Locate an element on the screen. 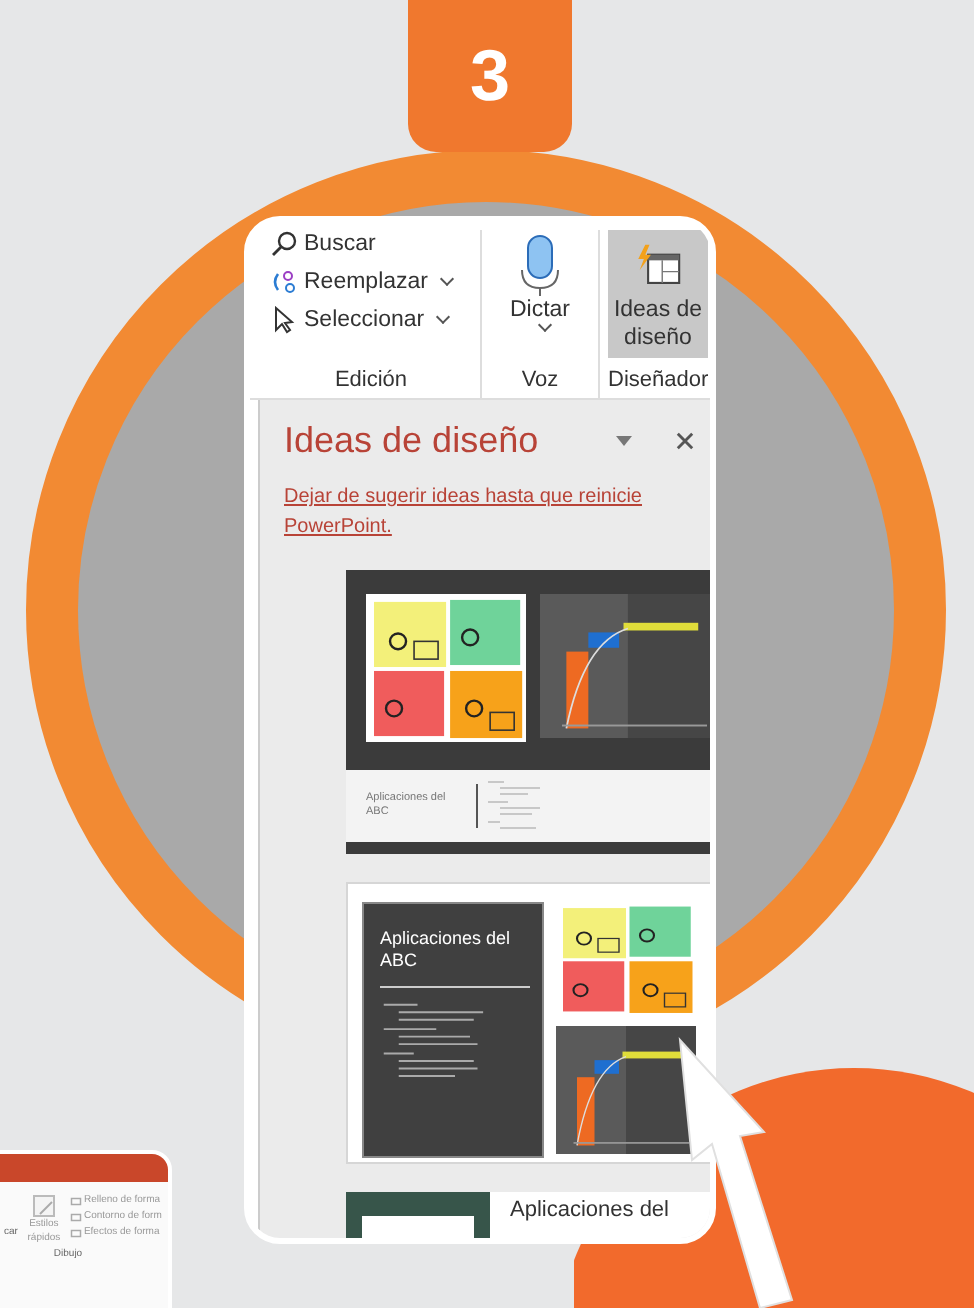 This screenshot has height=1308, width=974. ribbon-button: Dictar is located at coordinates (540, 294).